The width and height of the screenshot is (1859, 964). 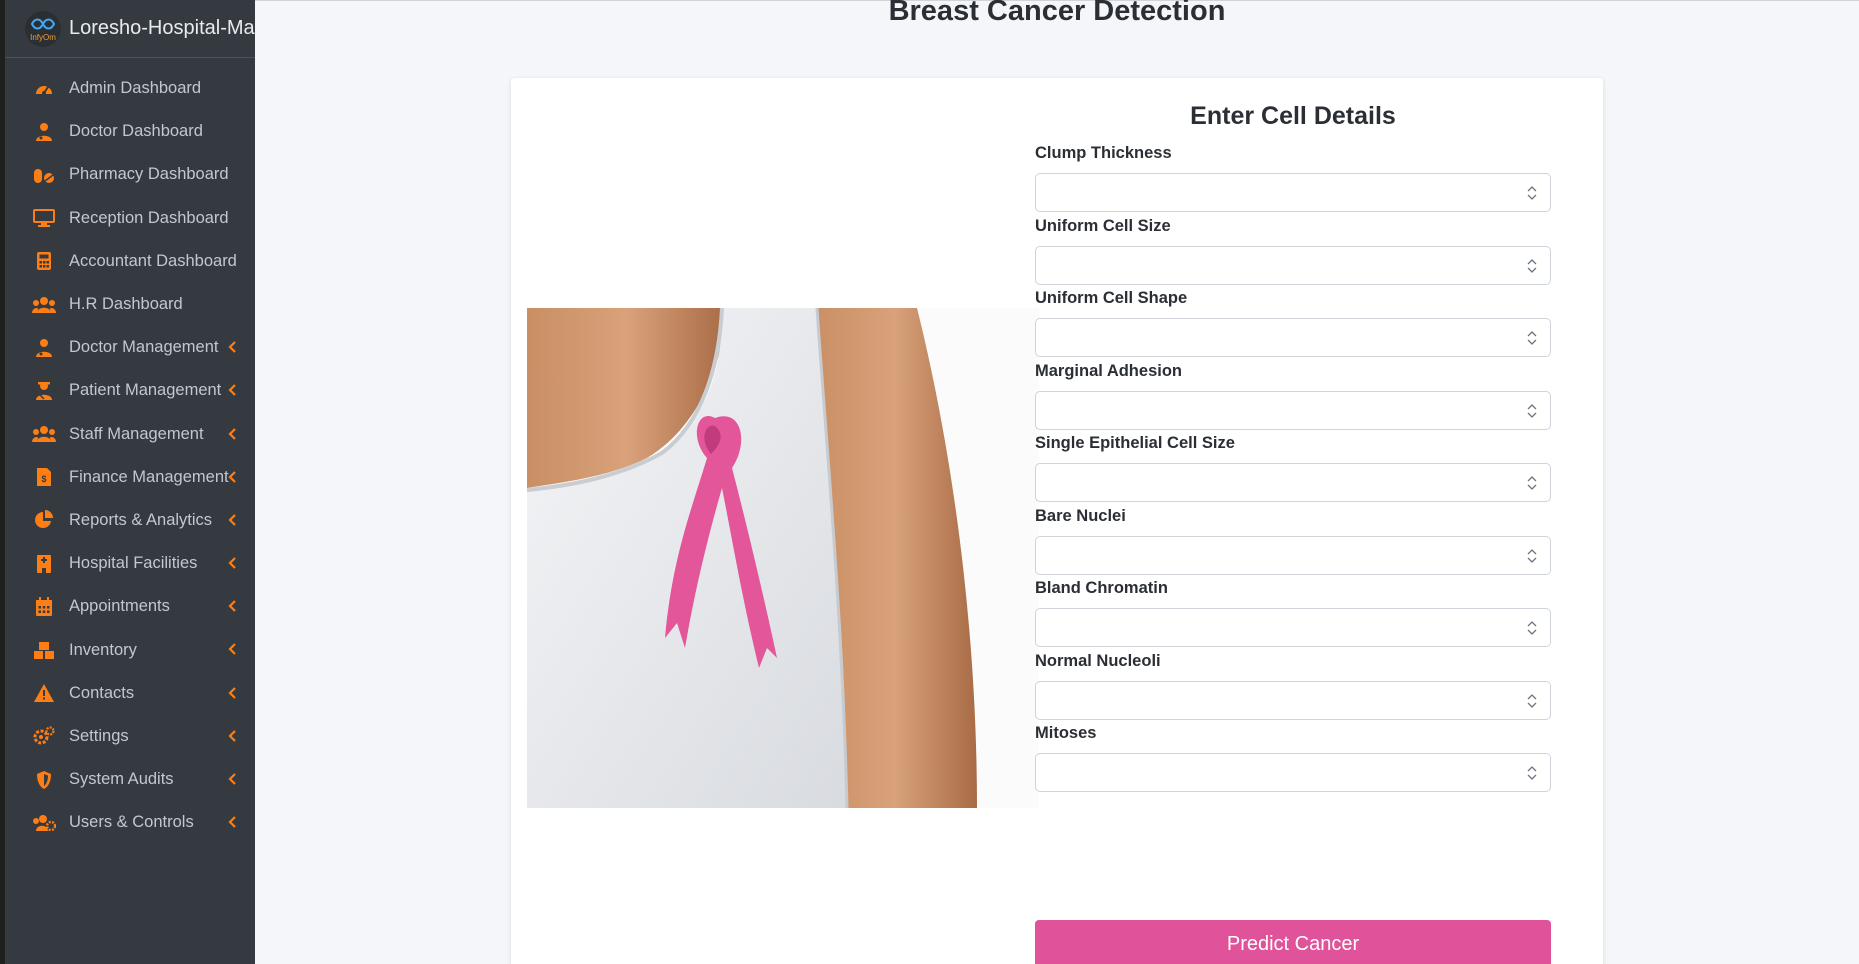 I want to click on brand-logo: InfyOm, so click(x=43, y=28).